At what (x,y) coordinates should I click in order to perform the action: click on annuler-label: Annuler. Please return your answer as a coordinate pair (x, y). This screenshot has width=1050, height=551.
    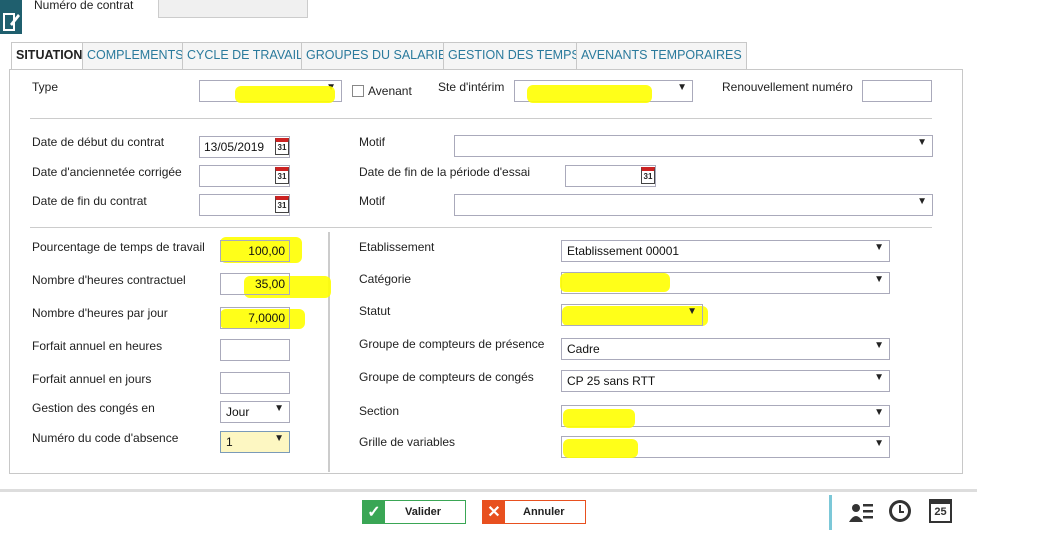
    Looking at the image, I should click on (544, 512).